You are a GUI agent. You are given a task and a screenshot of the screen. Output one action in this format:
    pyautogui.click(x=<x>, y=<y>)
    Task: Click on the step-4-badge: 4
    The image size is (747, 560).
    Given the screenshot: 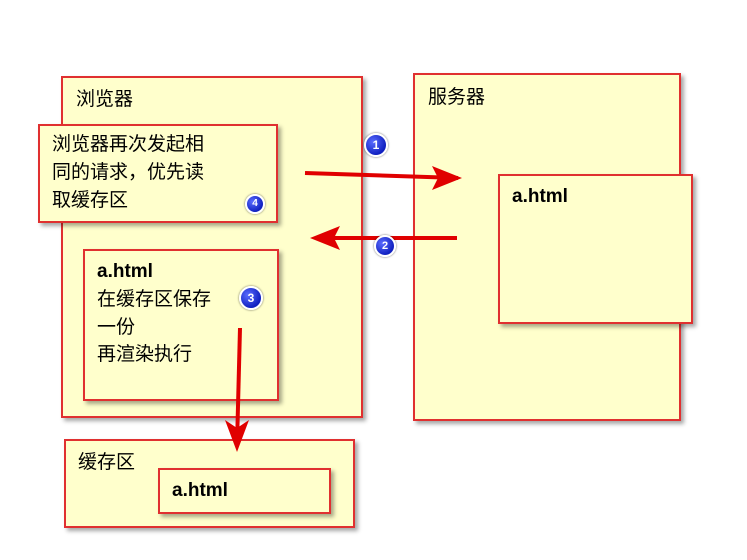 What is the action you would take?
    pyautogui.click(x=255, y=204)
    